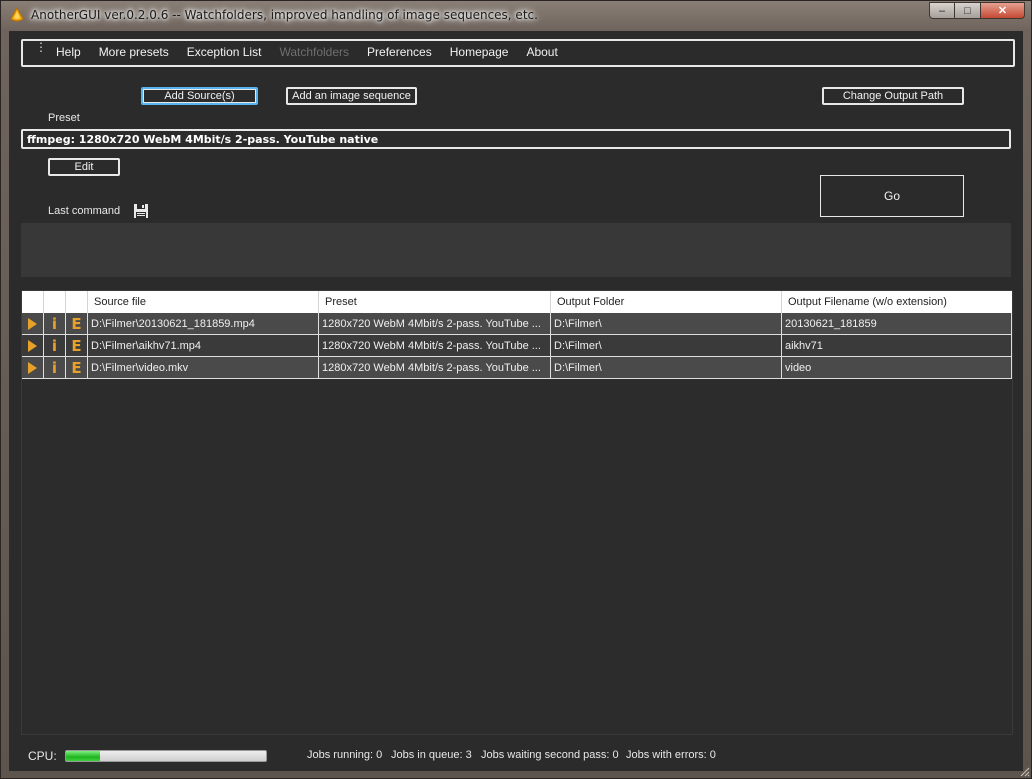 This screenshot has height=779, width=1032. Describe the element at coordinates (516, 250) in the screenshot. I see `last-command-output` at that location.